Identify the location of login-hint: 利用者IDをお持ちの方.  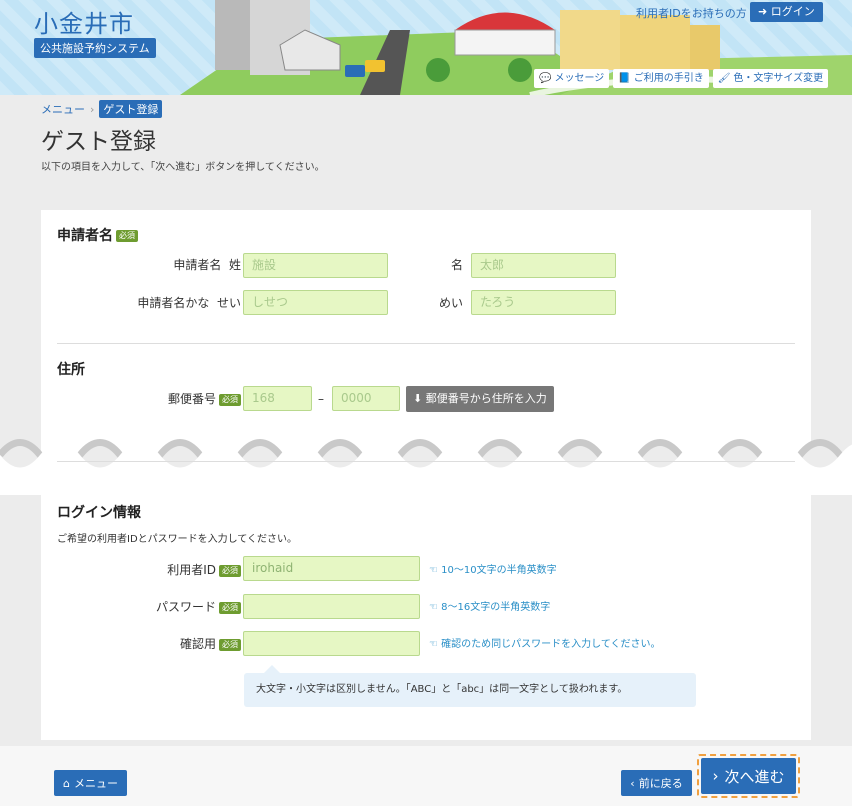
(691, 13).